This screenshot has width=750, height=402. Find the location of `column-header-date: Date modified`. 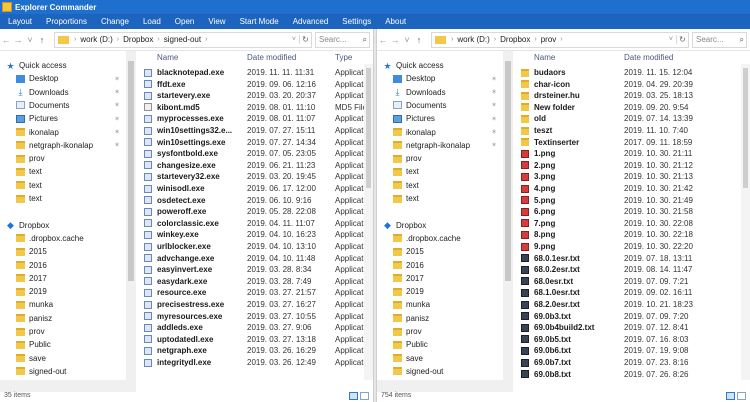

column-header-date: Date modified is located at coordinates (648, 57).